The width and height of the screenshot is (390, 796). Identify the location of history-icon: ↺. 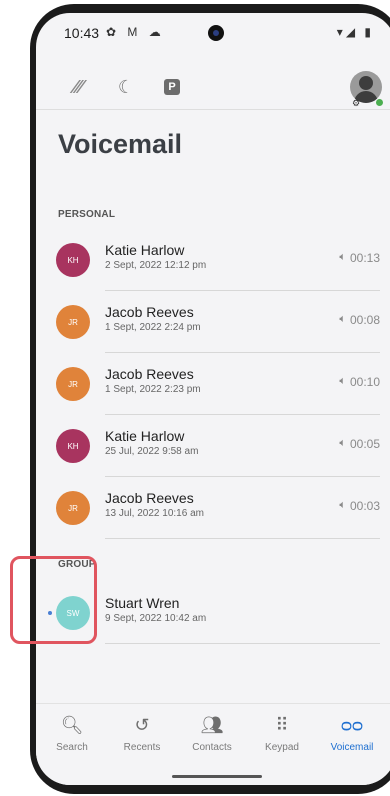
(142, 725).